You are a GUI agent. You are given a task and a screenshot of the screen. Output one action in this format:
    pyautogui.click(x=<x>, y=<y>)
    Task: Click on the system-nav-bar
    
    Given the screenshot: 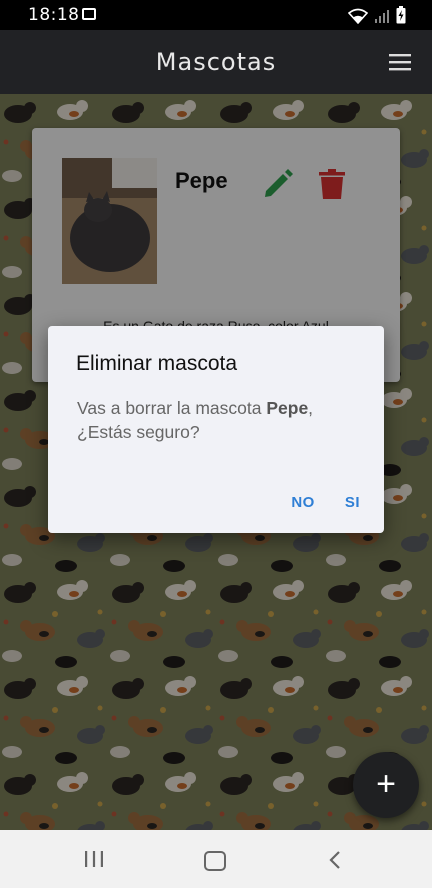 What is the action you would take?
    pyautogui.click(x=216, y=859)
    